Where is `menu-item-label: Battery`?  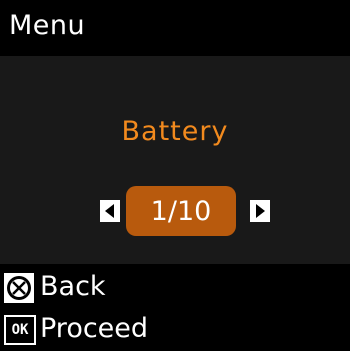 menu-item-label: Battery is located at coordinates (175, 131).